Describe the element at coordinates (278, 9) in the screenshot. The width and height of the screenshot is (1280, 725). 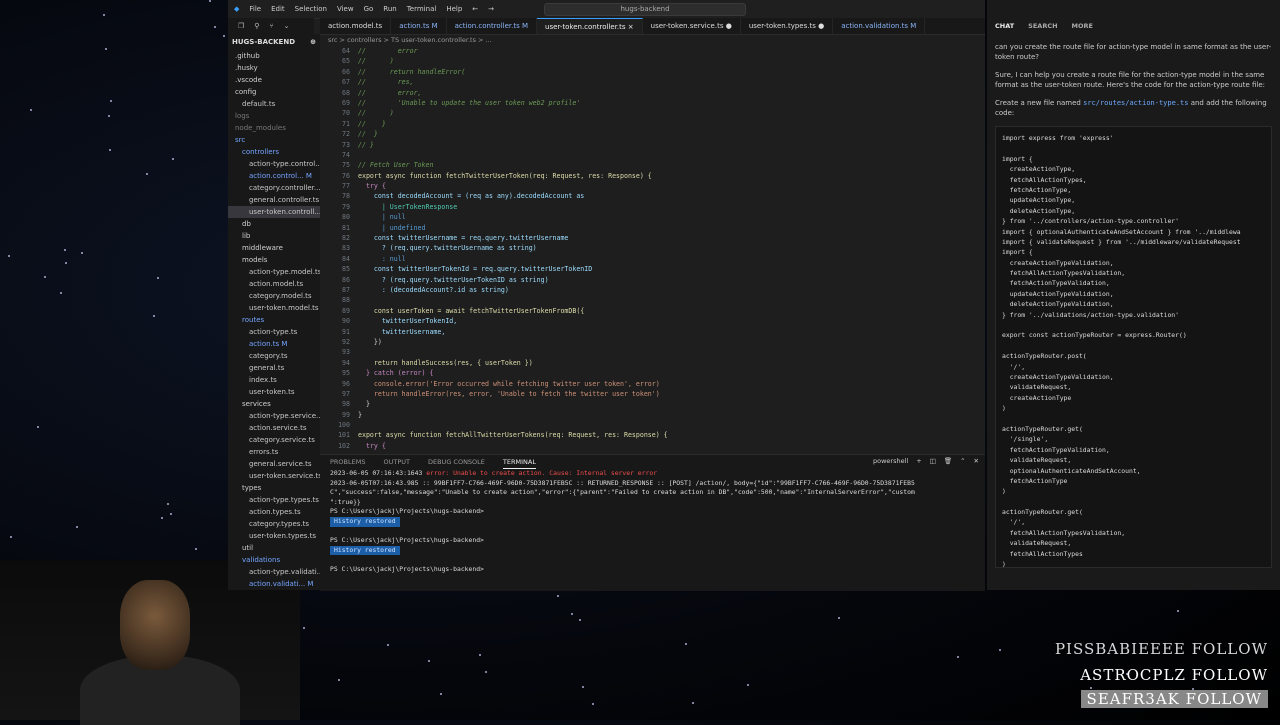
I see `menu-edit: Edit` at that location.